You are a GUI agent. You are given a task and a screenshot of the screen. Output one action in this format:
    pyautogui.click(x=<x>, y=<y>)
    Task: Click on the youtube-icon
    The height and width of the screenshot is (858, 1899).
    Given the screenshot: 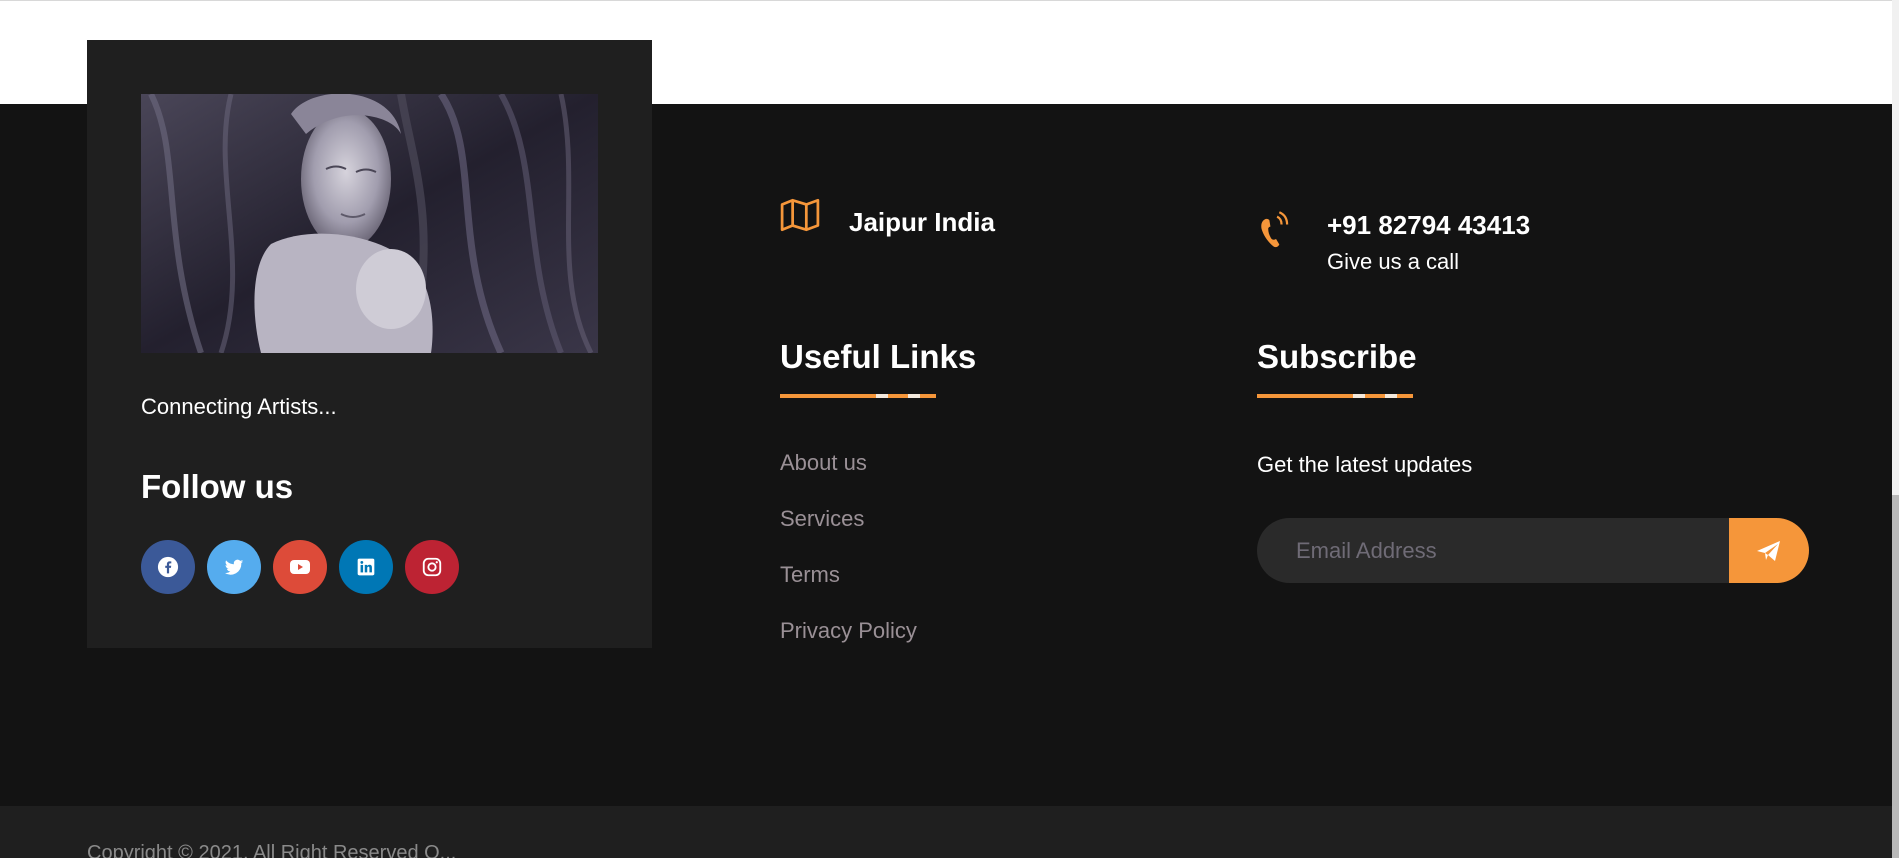 What is the action you would take?
    pyautogui.click(x=300, y=567)
    